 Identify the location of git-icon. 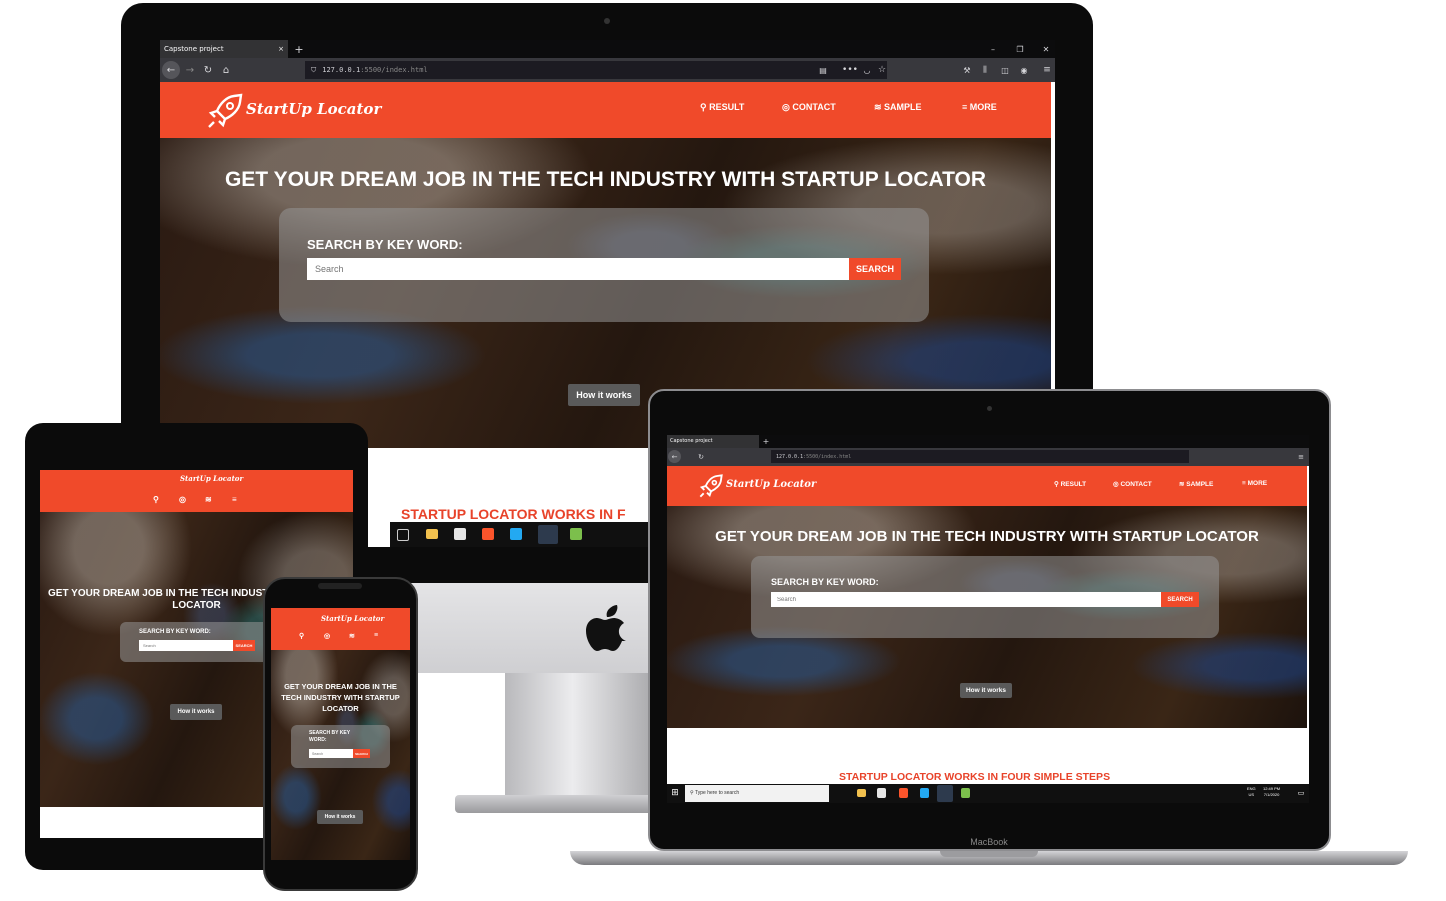
(576, 534).